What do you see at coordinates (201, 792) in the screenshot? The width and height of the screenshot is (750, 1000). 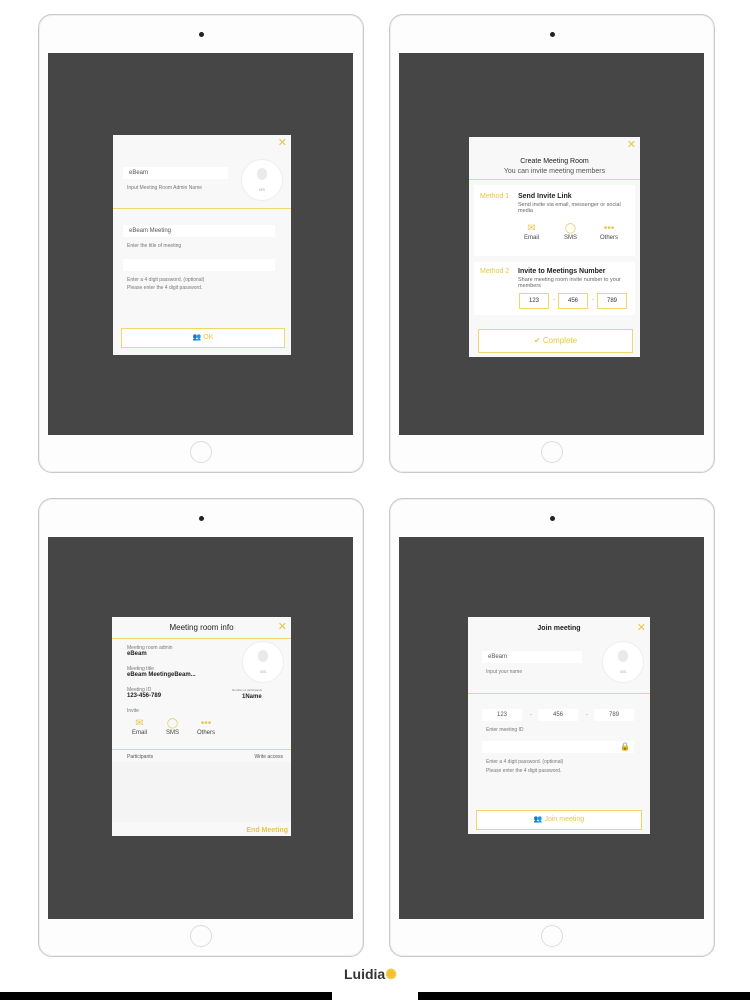 I see `participants-list` at bounding box center [201, 792].